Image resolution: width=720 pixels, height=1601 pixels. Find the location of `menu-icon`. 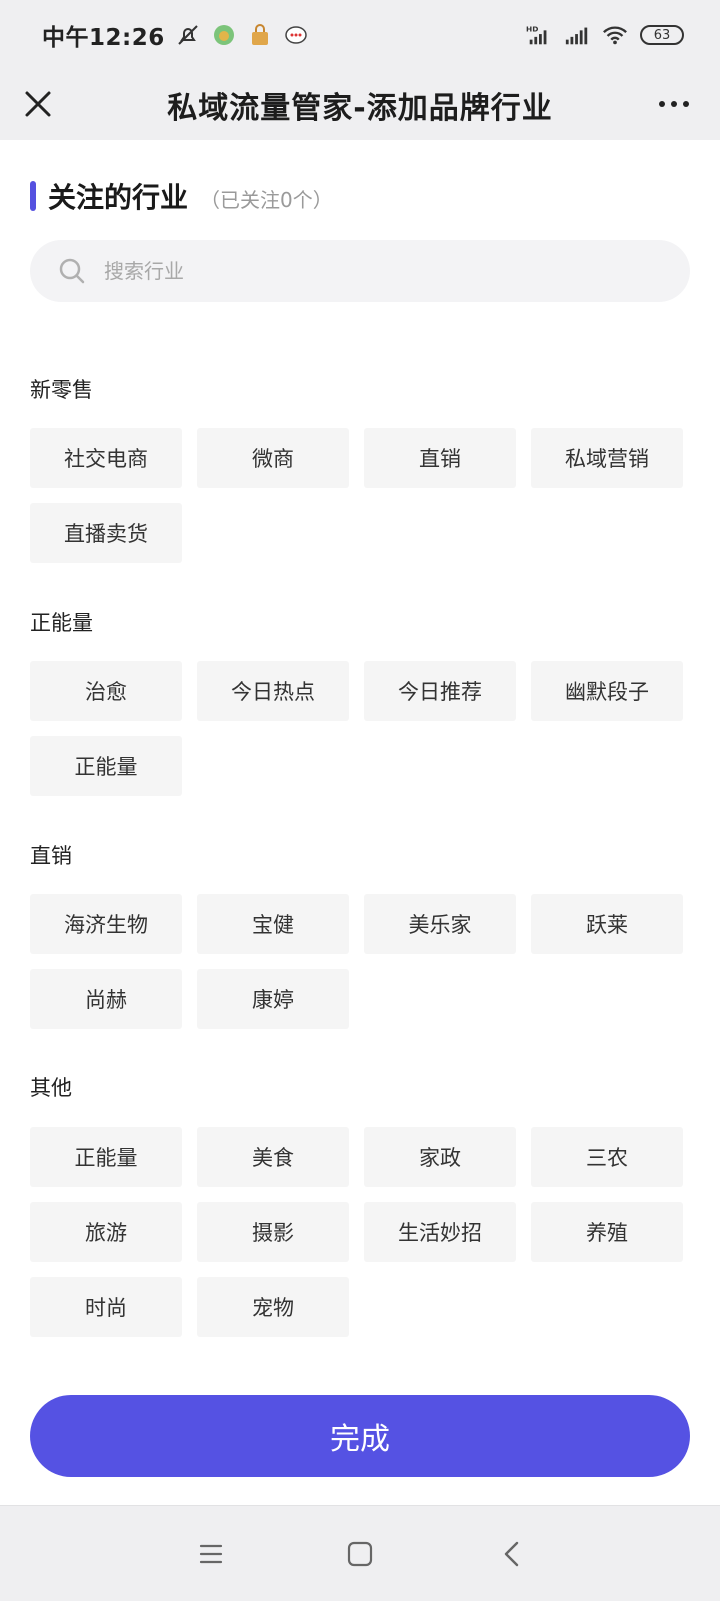

menu-icon is located at coordinates (211, 1554).